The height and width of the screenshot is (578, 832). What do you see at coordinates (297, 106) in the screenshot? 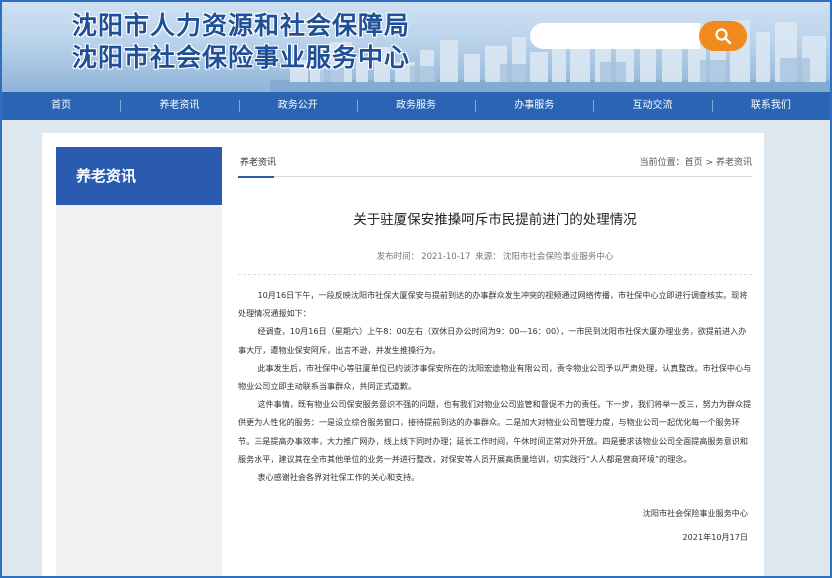
I see `nav-item-gov-affairs: 政务公开` at bounding box center [297, 106].